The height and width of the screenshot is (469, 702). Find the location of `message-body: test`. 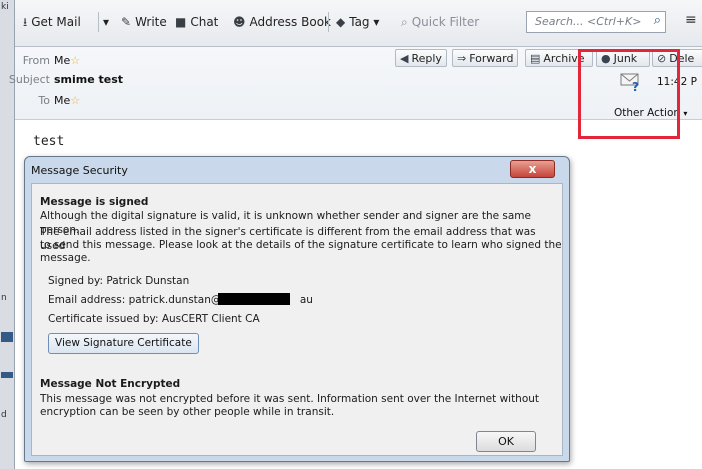

message-body: test is located at coordinates (49, 141).